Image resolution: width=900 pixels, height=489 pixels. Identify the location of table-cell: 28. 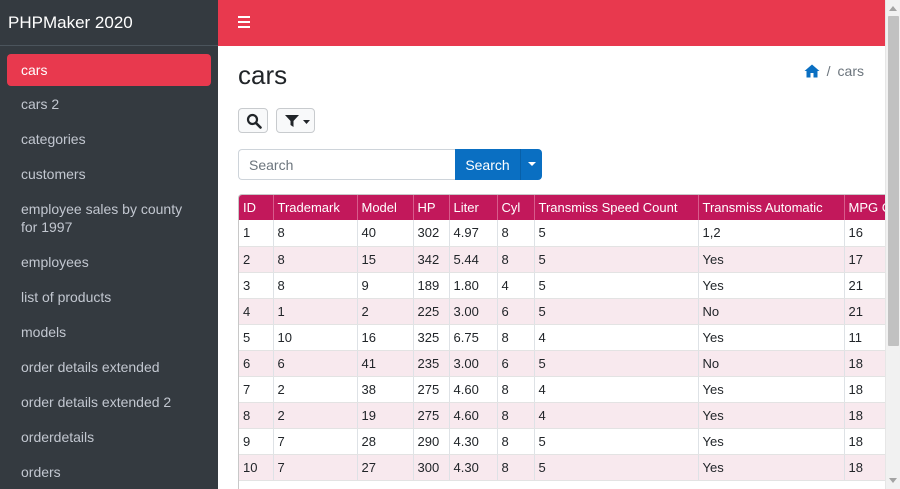
(385, 441).